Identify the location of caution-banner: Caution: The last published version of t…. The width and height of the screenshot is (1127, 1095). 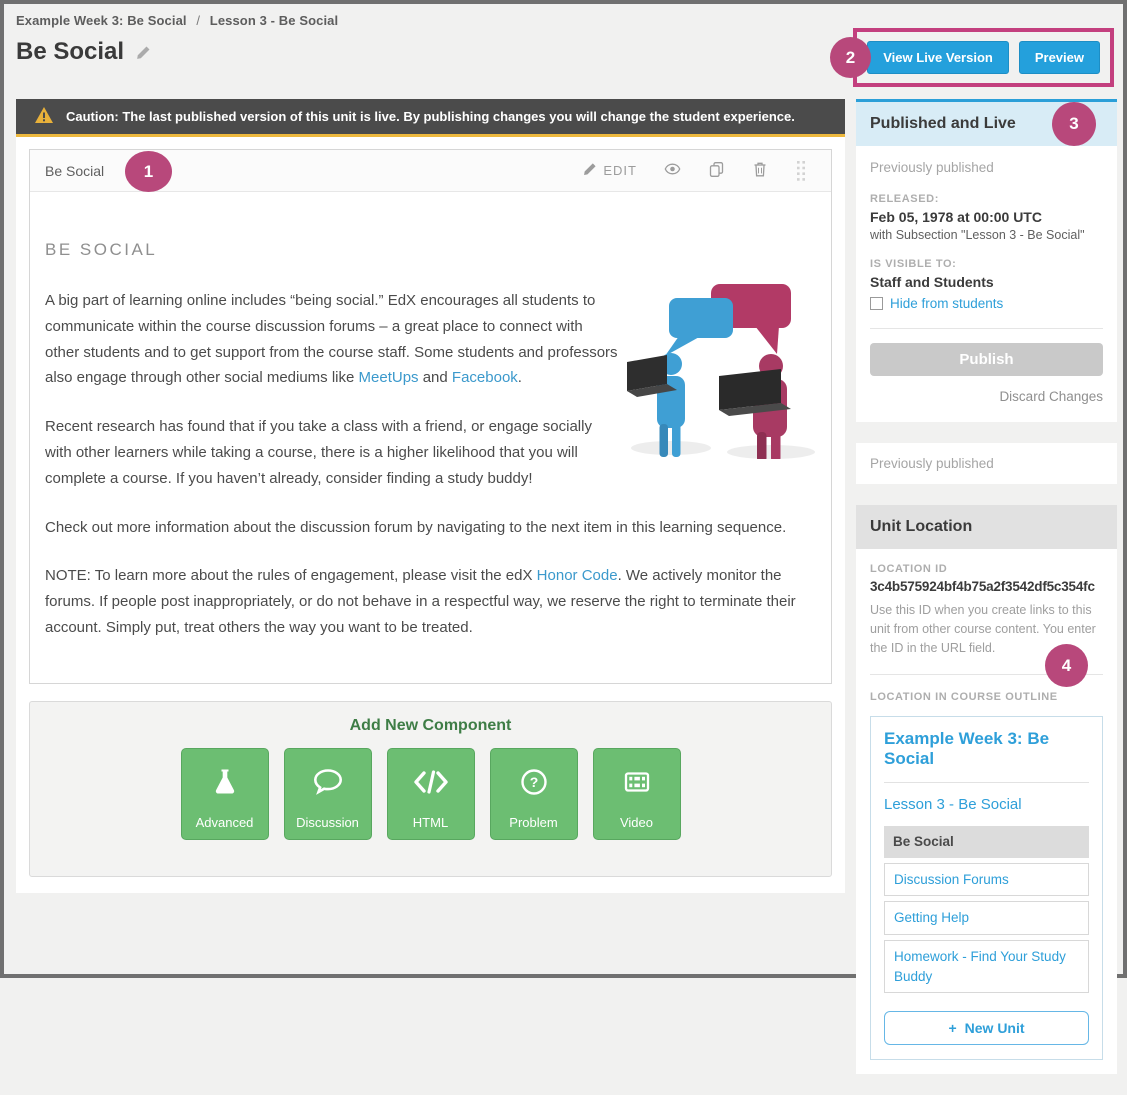
(430, 118).